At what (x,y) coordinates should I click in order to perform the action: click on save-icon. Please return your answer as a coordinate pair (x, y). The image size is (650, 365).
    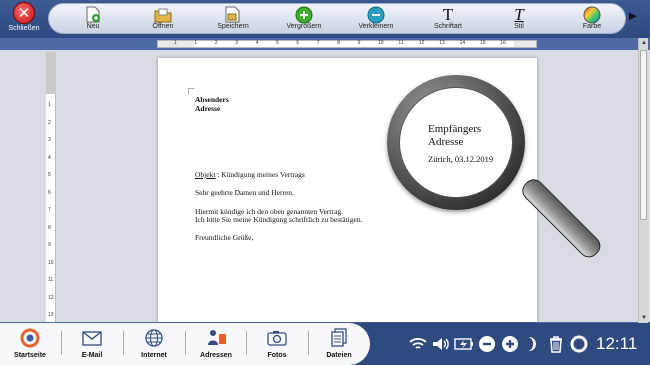
    Looking at the image, I should click on (233, 14).